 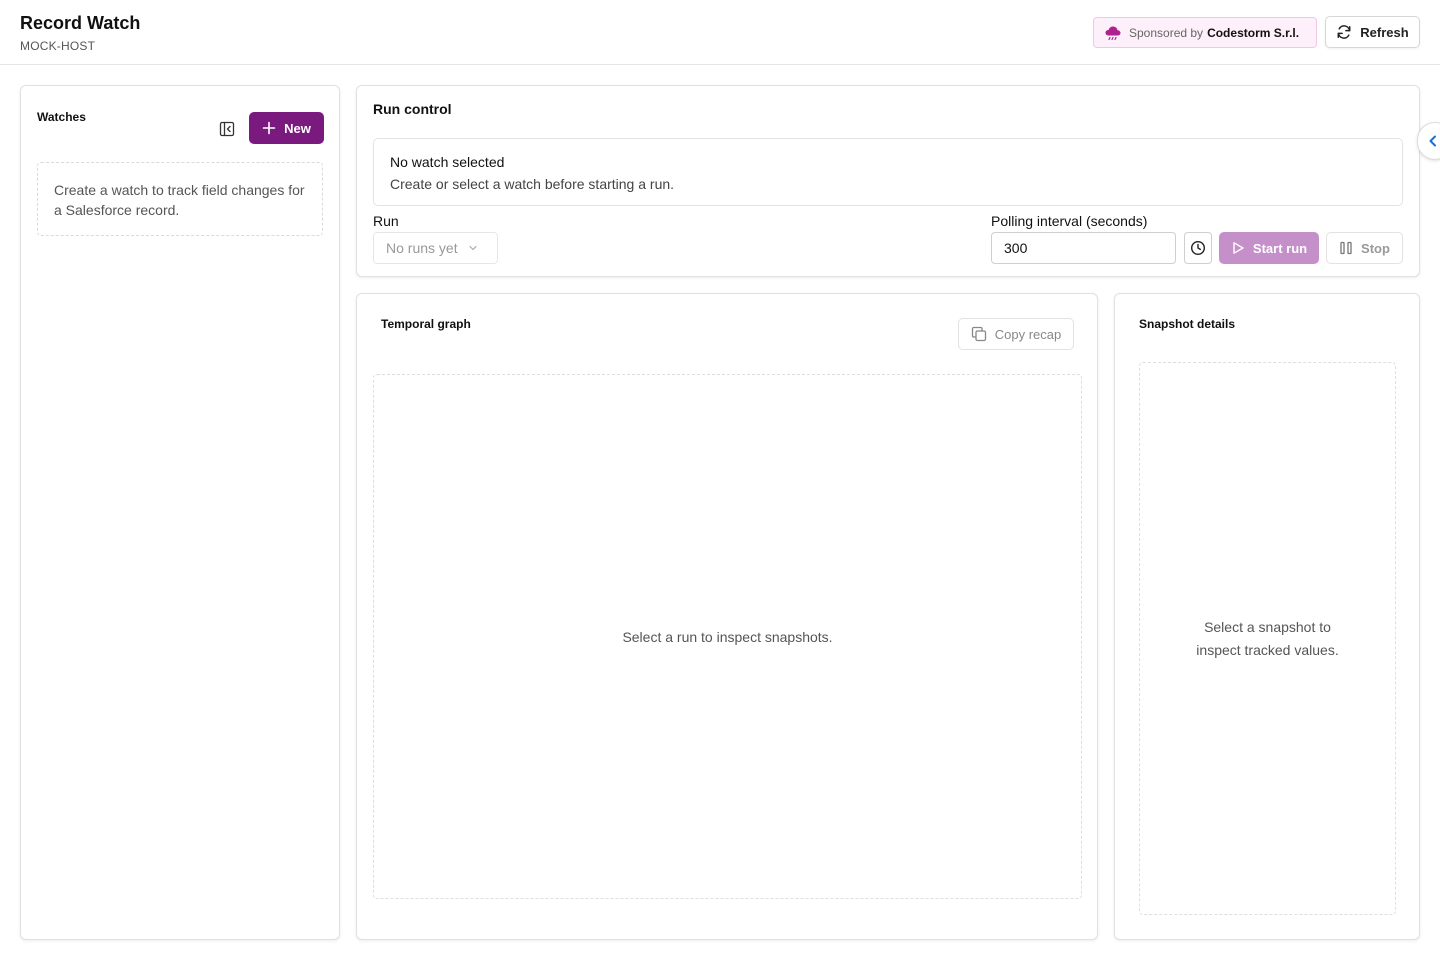 What do you see at coordinates (1280, 248) in the screenshot?
I see `start-run-label: Start run` at bounding box center [1280, 248].